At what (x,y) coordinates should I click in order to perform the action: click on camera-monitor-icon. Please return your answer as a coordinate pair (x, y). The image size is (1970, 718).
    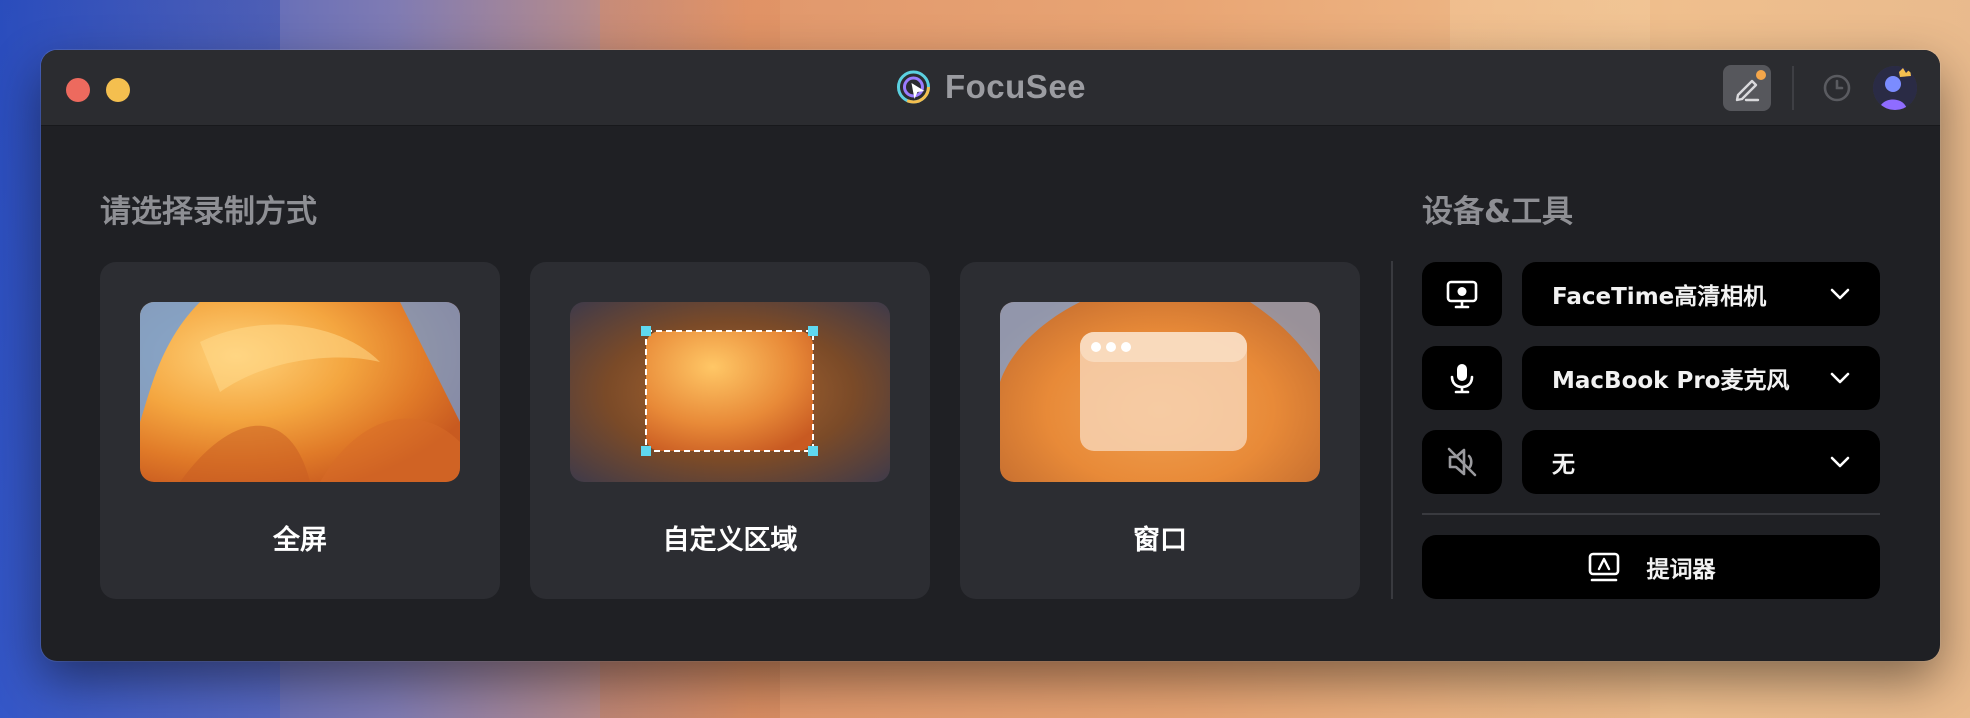
    Looking at the image, I should click on (1462, 294).